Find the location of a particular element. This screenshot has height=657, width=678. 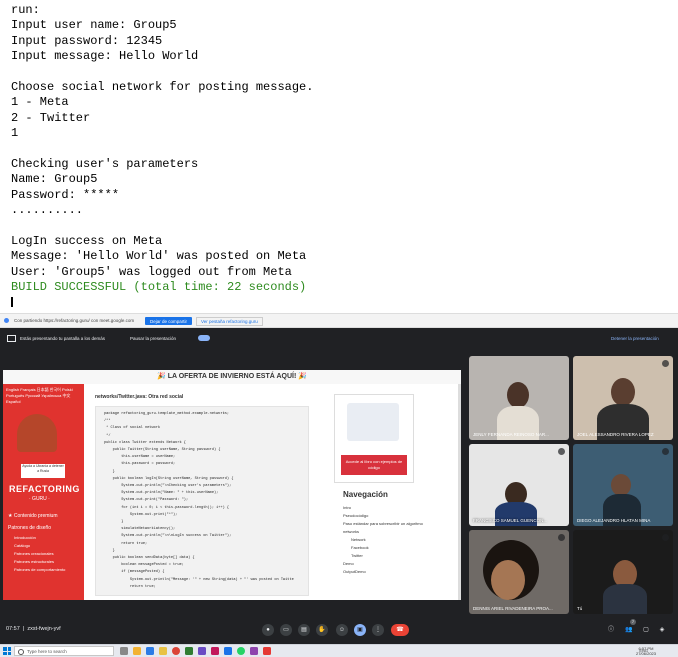

task-view-icon is located at coordinates (124, 651).